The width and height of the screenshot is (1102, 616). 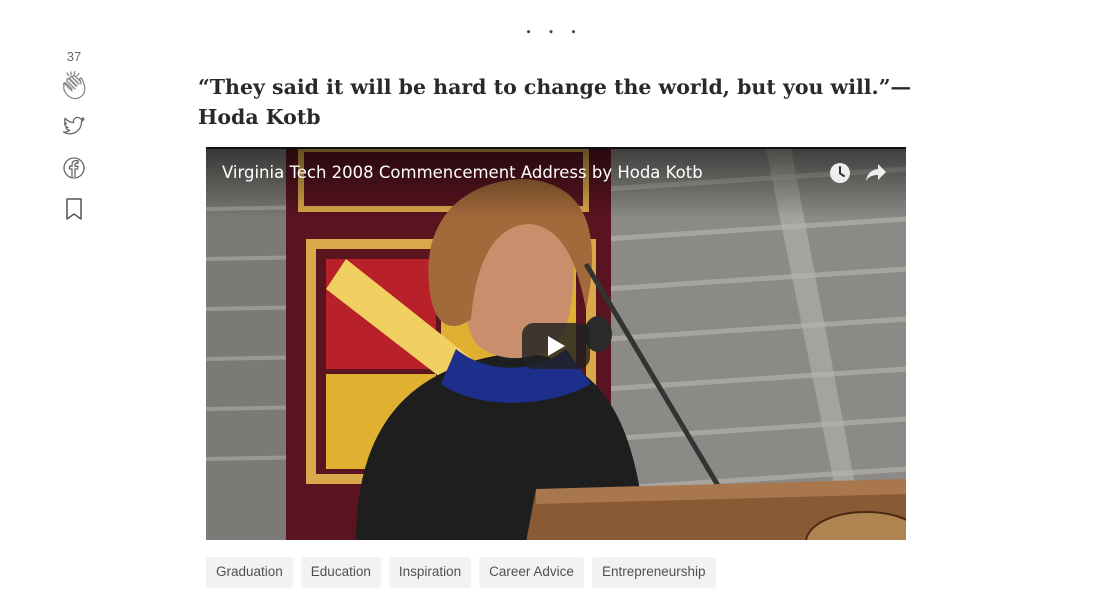 What do you see at coordinates (430, 572) in the screenshot?
I see `tag-inspiration: Inspiration` at bounding box center [430, 572].